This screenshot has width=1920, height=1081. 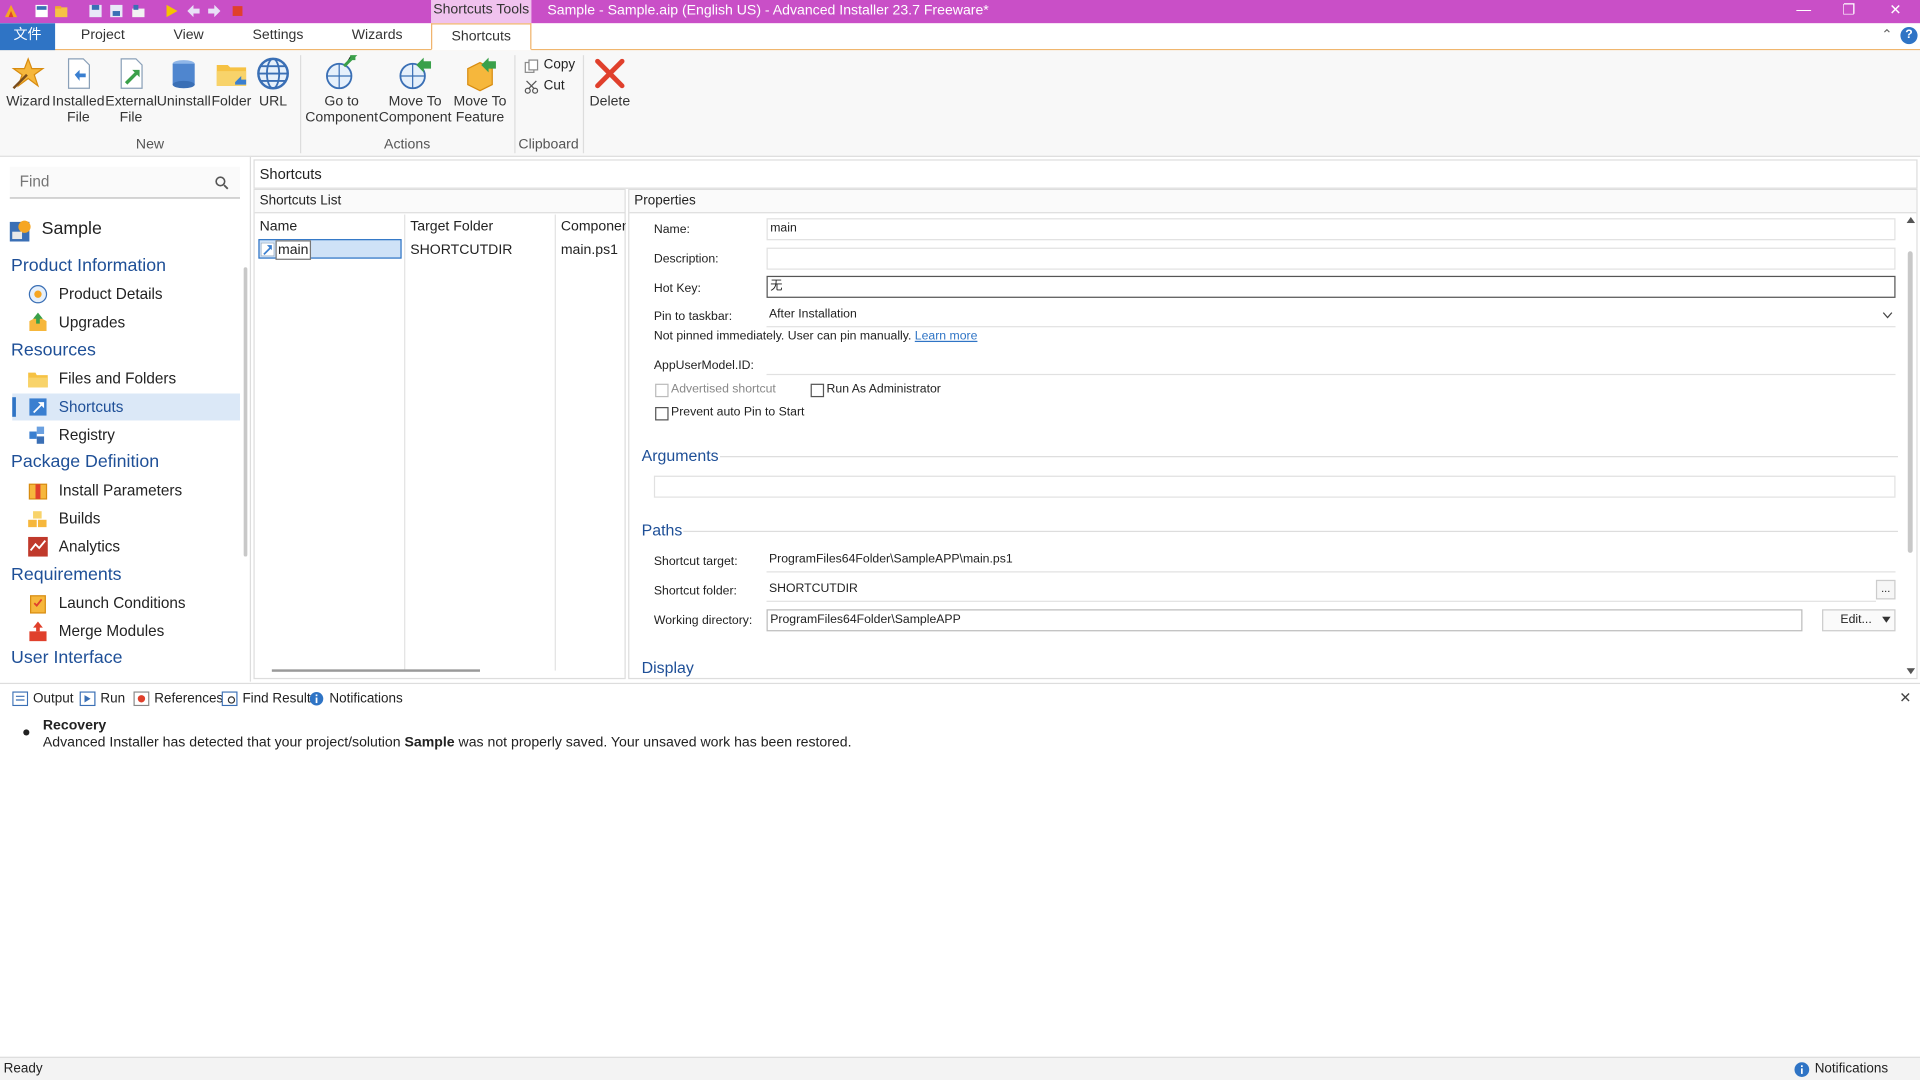 What do you see at coordinates (1804, 11) in the screenshot?
I see `minimize-button: —` at bounding box center [1804, 11].